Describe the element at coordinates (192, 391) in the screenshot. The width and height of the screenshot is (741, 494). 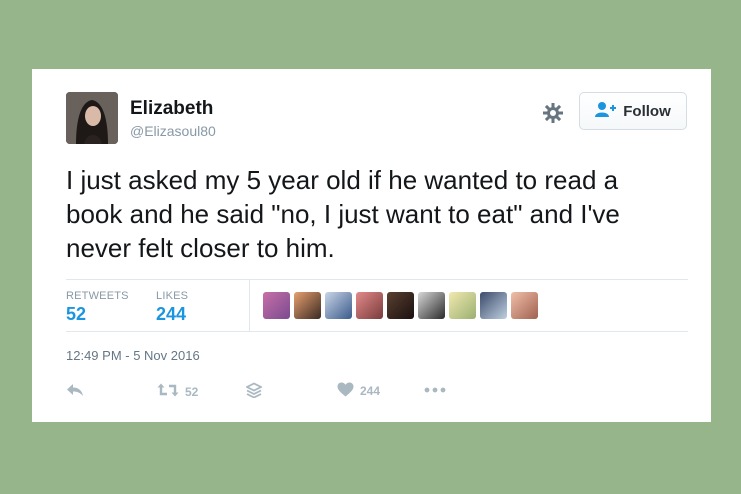
I see `retweet-count: 52` at that location.